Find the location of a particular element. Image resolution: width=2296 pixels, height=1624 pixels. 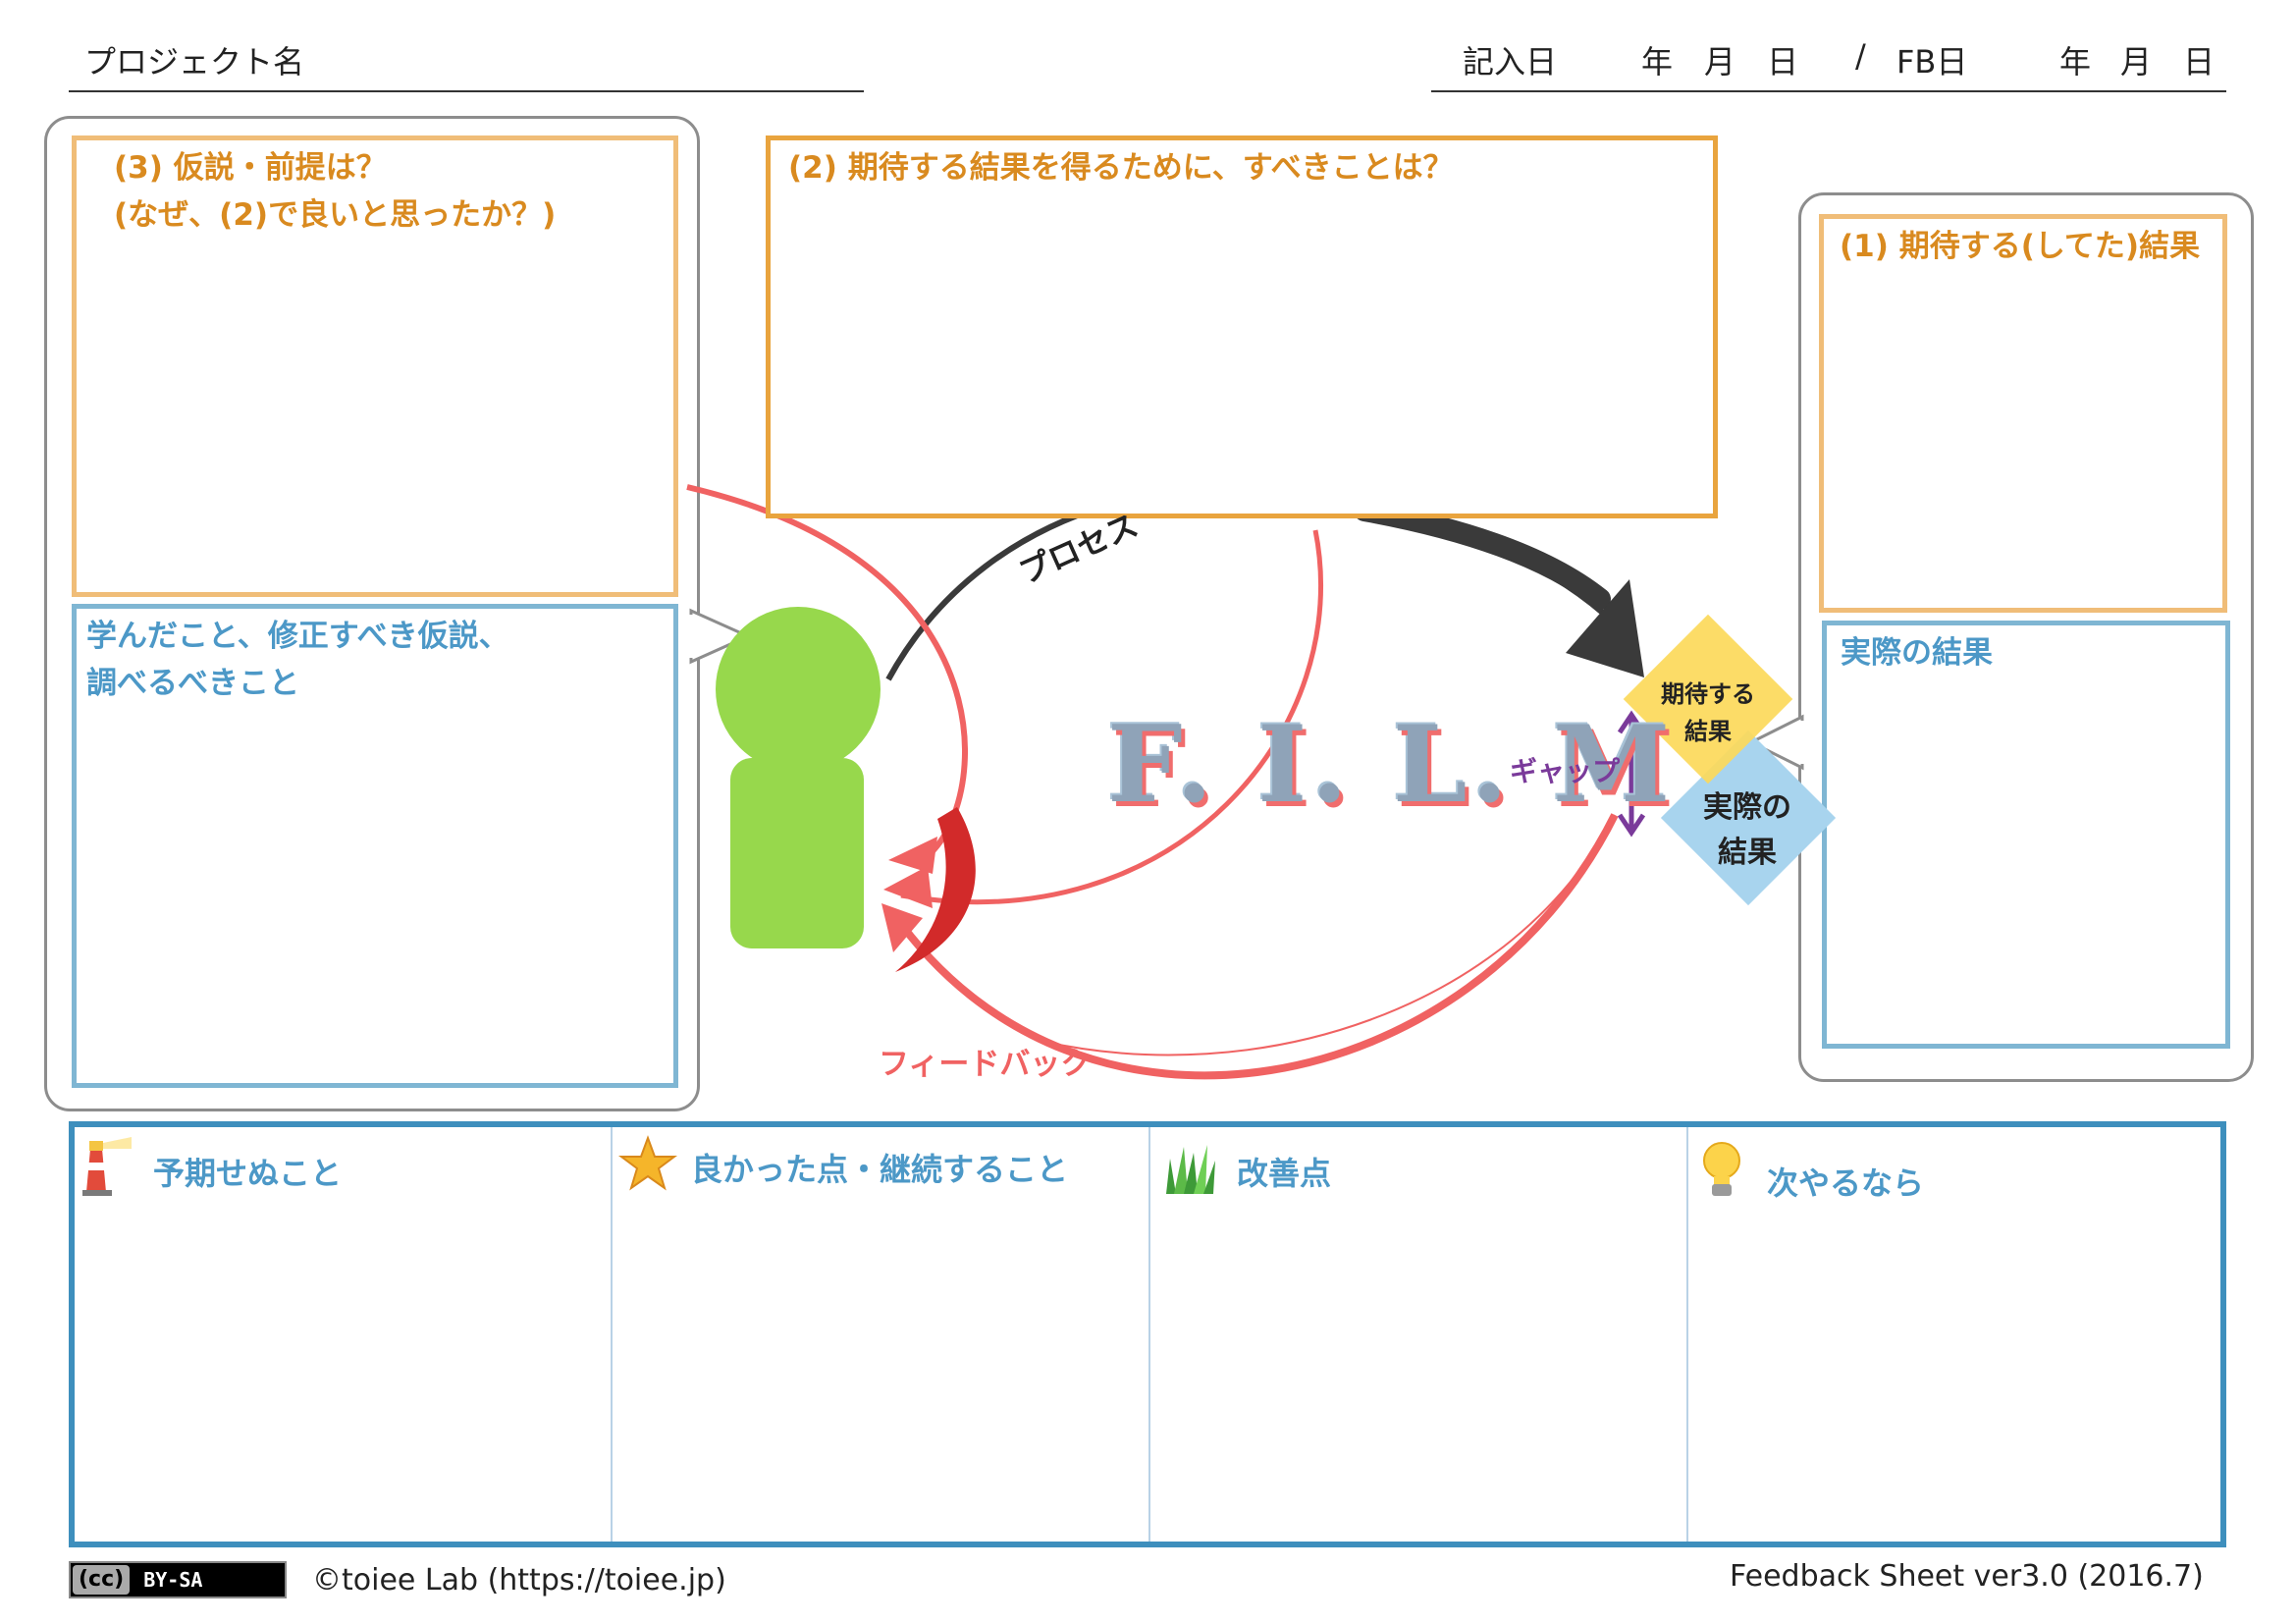

lighthouse-icon is located at coordinates (107, 1166).